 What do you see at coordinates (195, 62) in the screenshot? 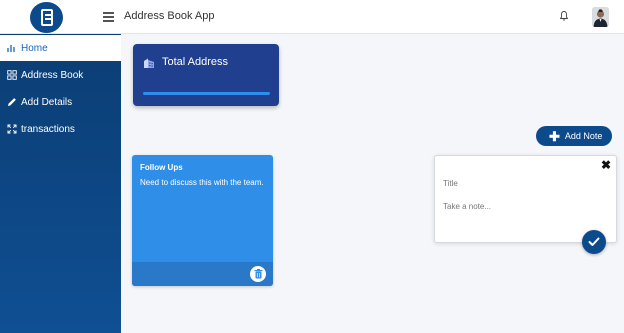
I see `total-address-title: Total Address` at bounding box center [195, 62].